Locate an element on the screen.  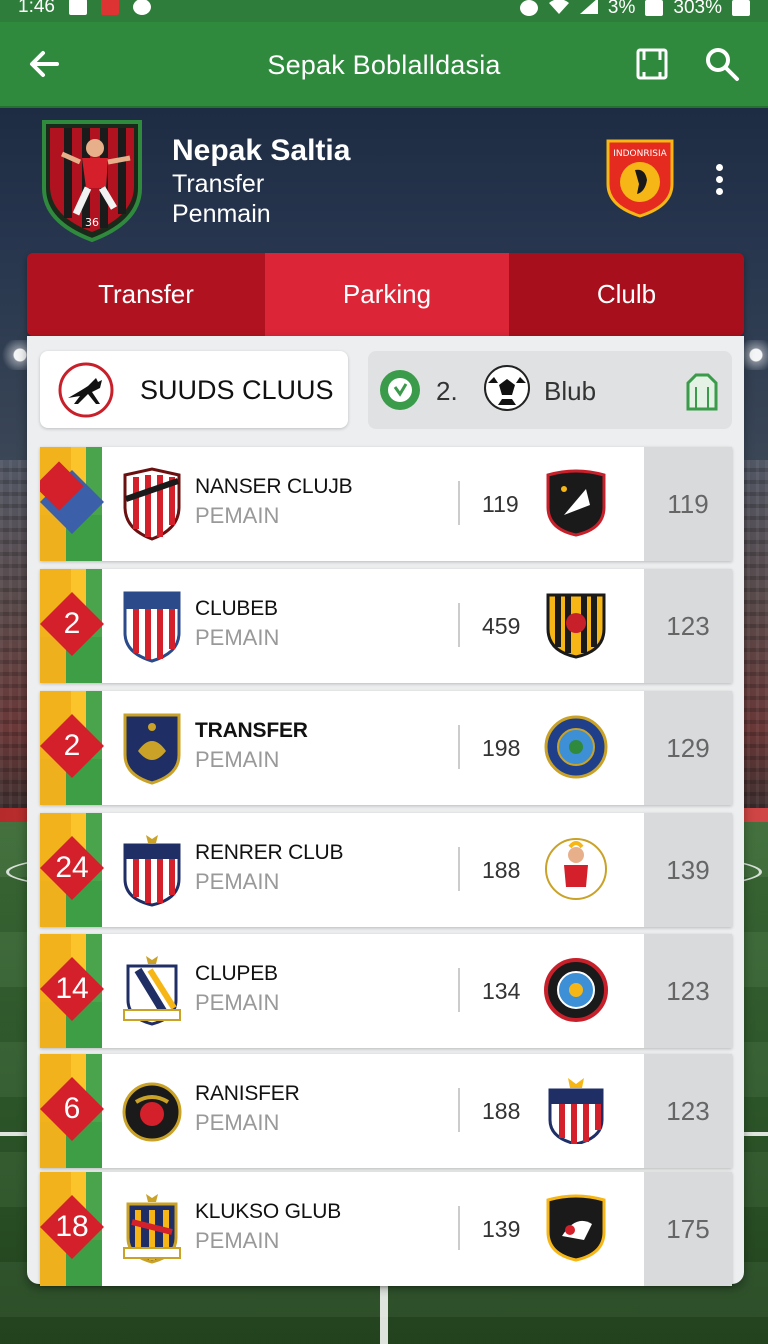
club-name: Nepak Saltia is located at coordinates (261, 150).